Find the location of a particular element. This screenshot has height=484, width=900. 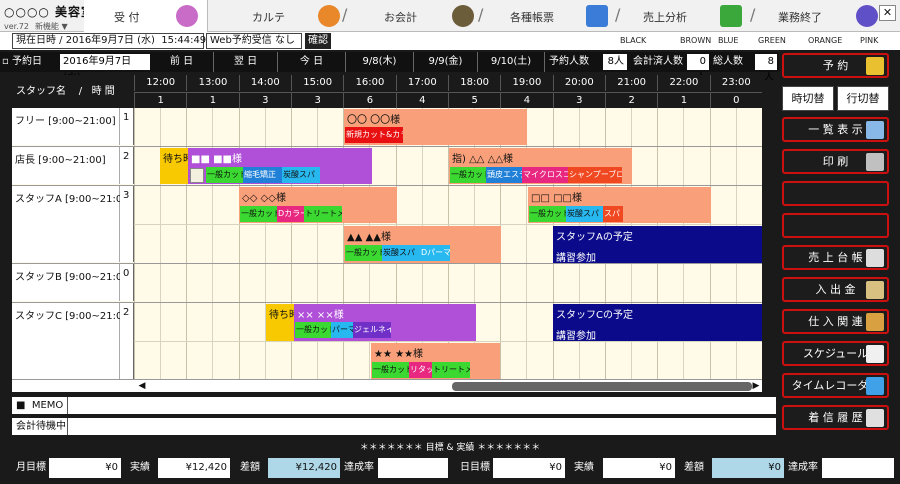

stat-reservations-value: 8人 is located at coordinates (615, 62).